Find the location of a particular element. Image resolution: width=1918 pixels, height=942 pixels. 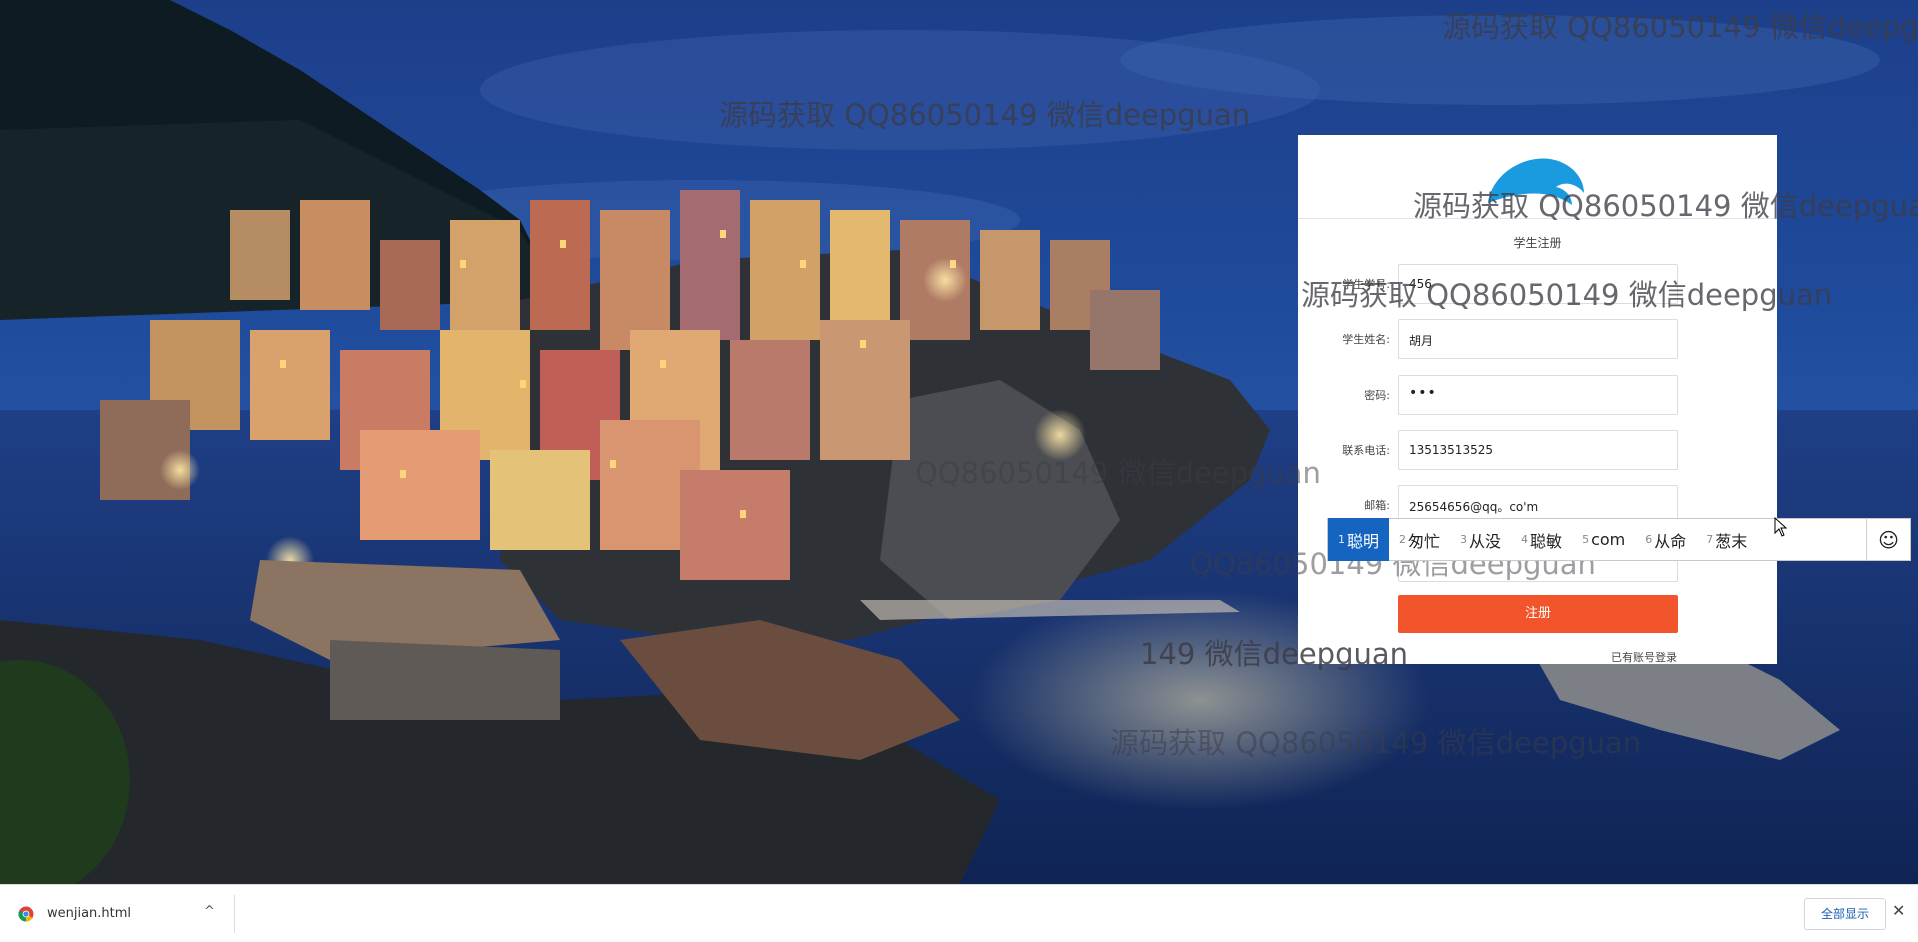

field-label: 学生学号: is located at coordinates (1366, 284).